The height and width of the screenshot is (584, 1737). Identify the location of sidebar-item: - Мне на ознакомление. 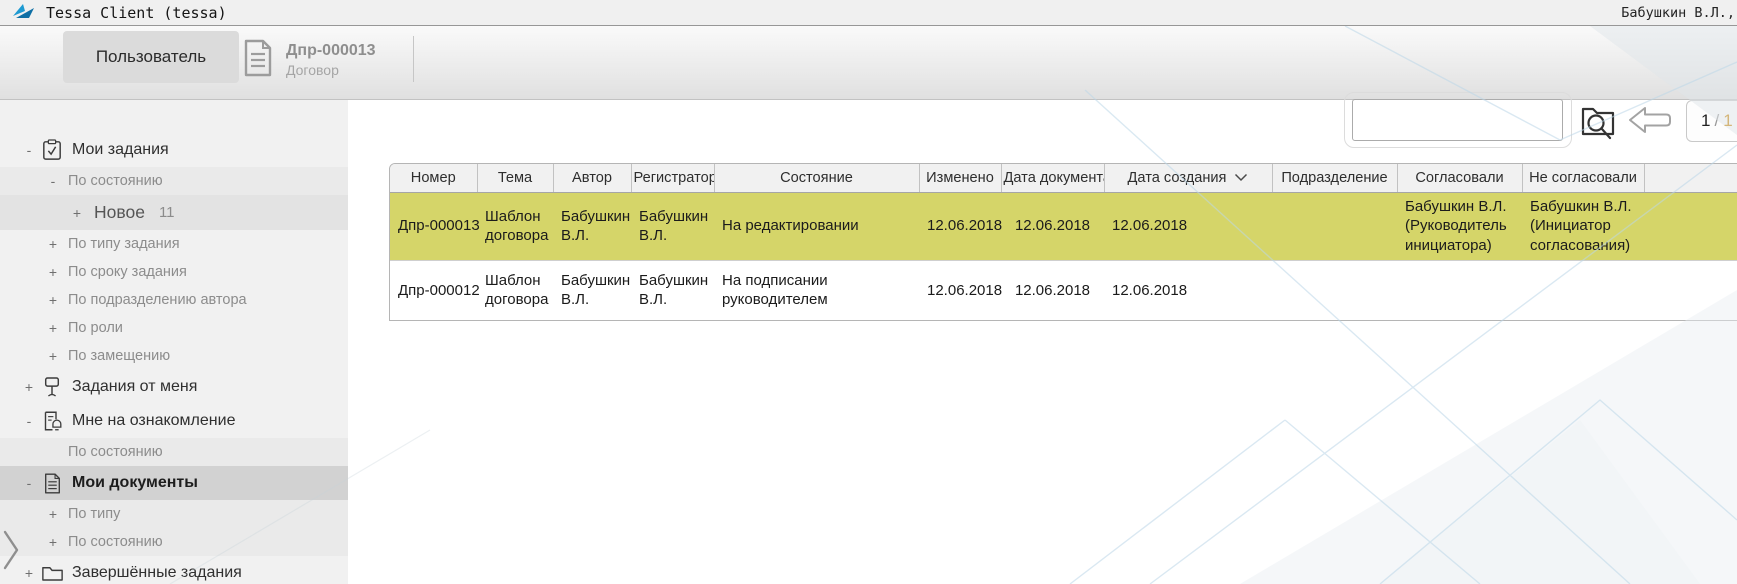
(174, 421).